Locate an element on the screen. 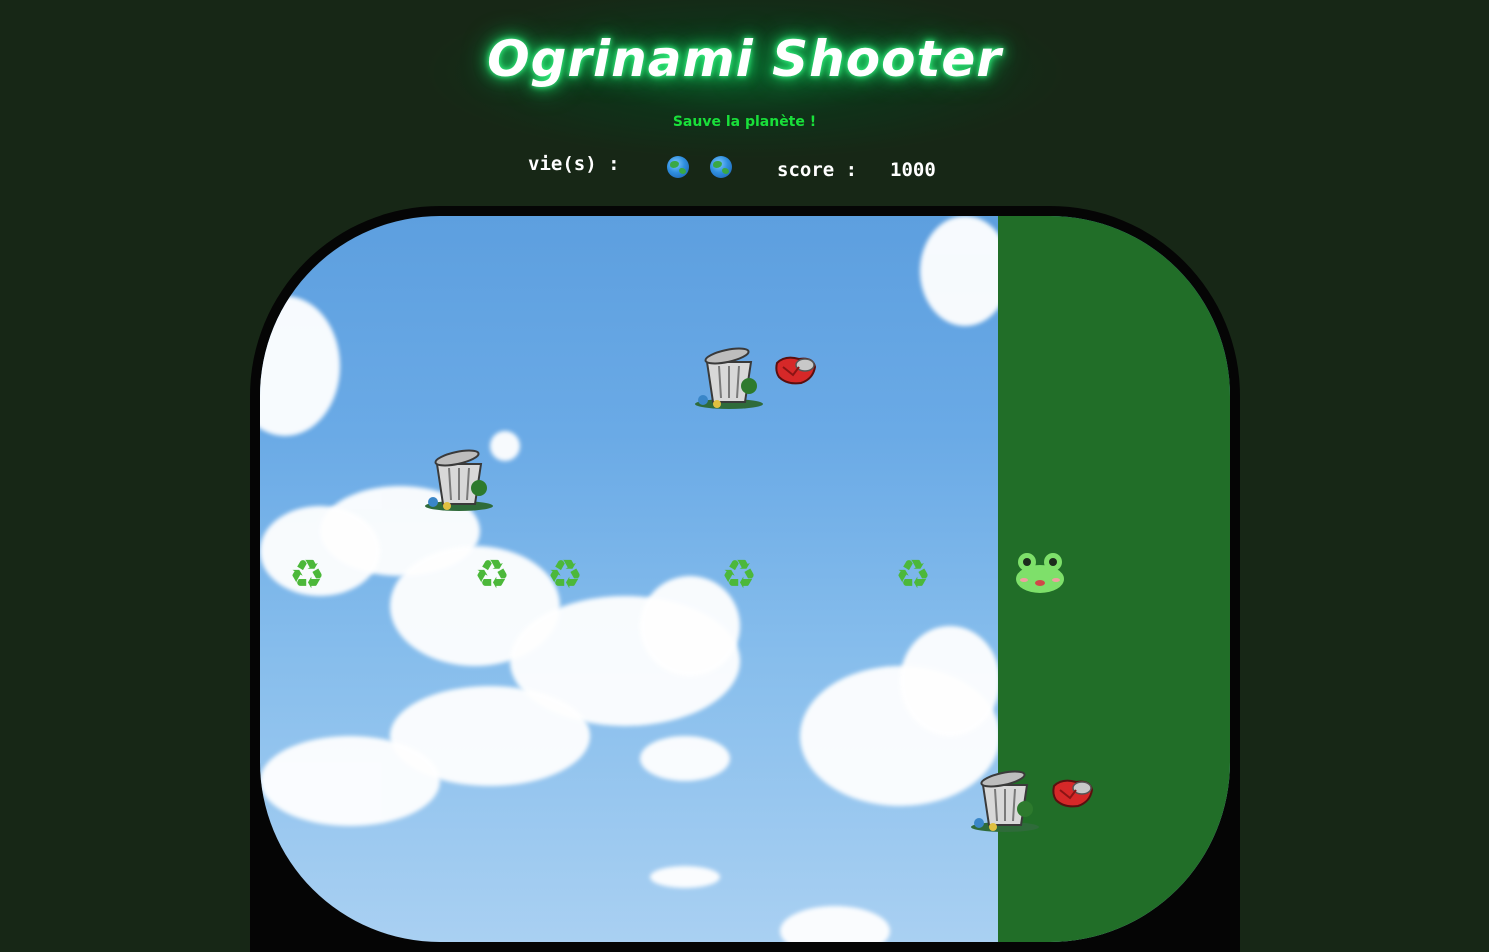 This screenshot has width=1489, height=952. lives-label: vie(s) : is located at coordinates (574, 164).